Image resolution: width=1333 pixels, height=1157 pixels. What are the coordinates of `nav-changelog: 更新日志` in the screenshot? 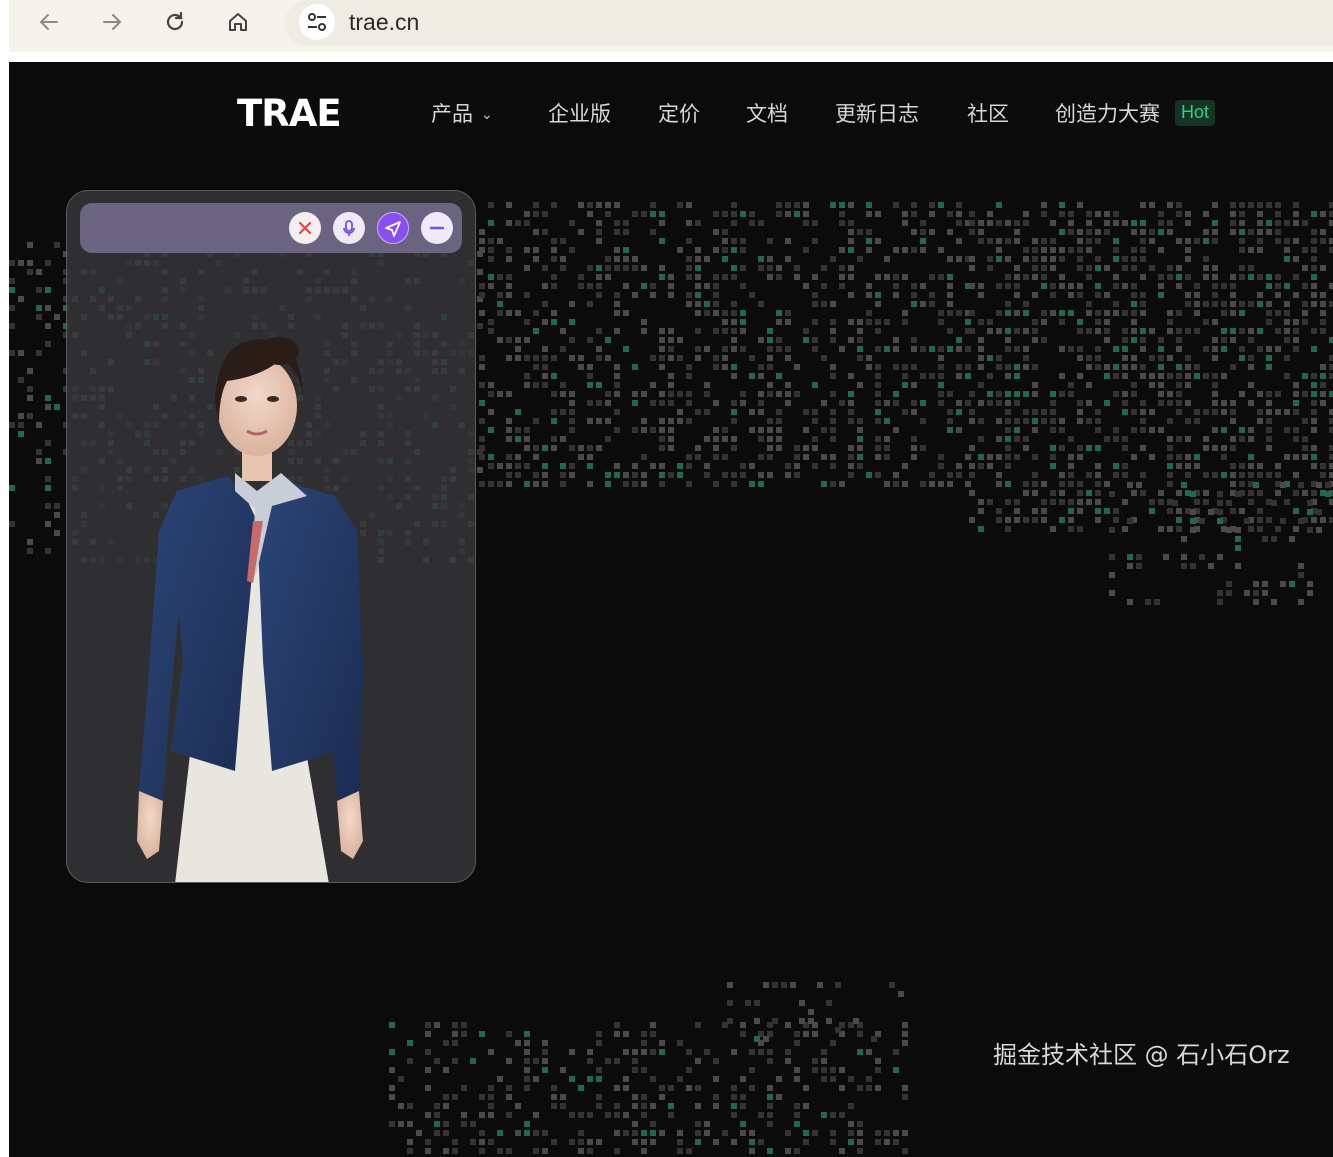 It's located at (877, 113).